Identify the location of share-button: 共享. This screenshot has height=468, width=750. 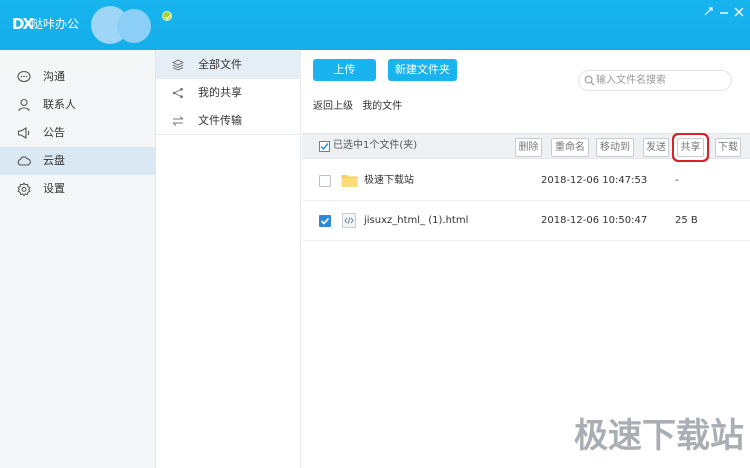
(690, 147).